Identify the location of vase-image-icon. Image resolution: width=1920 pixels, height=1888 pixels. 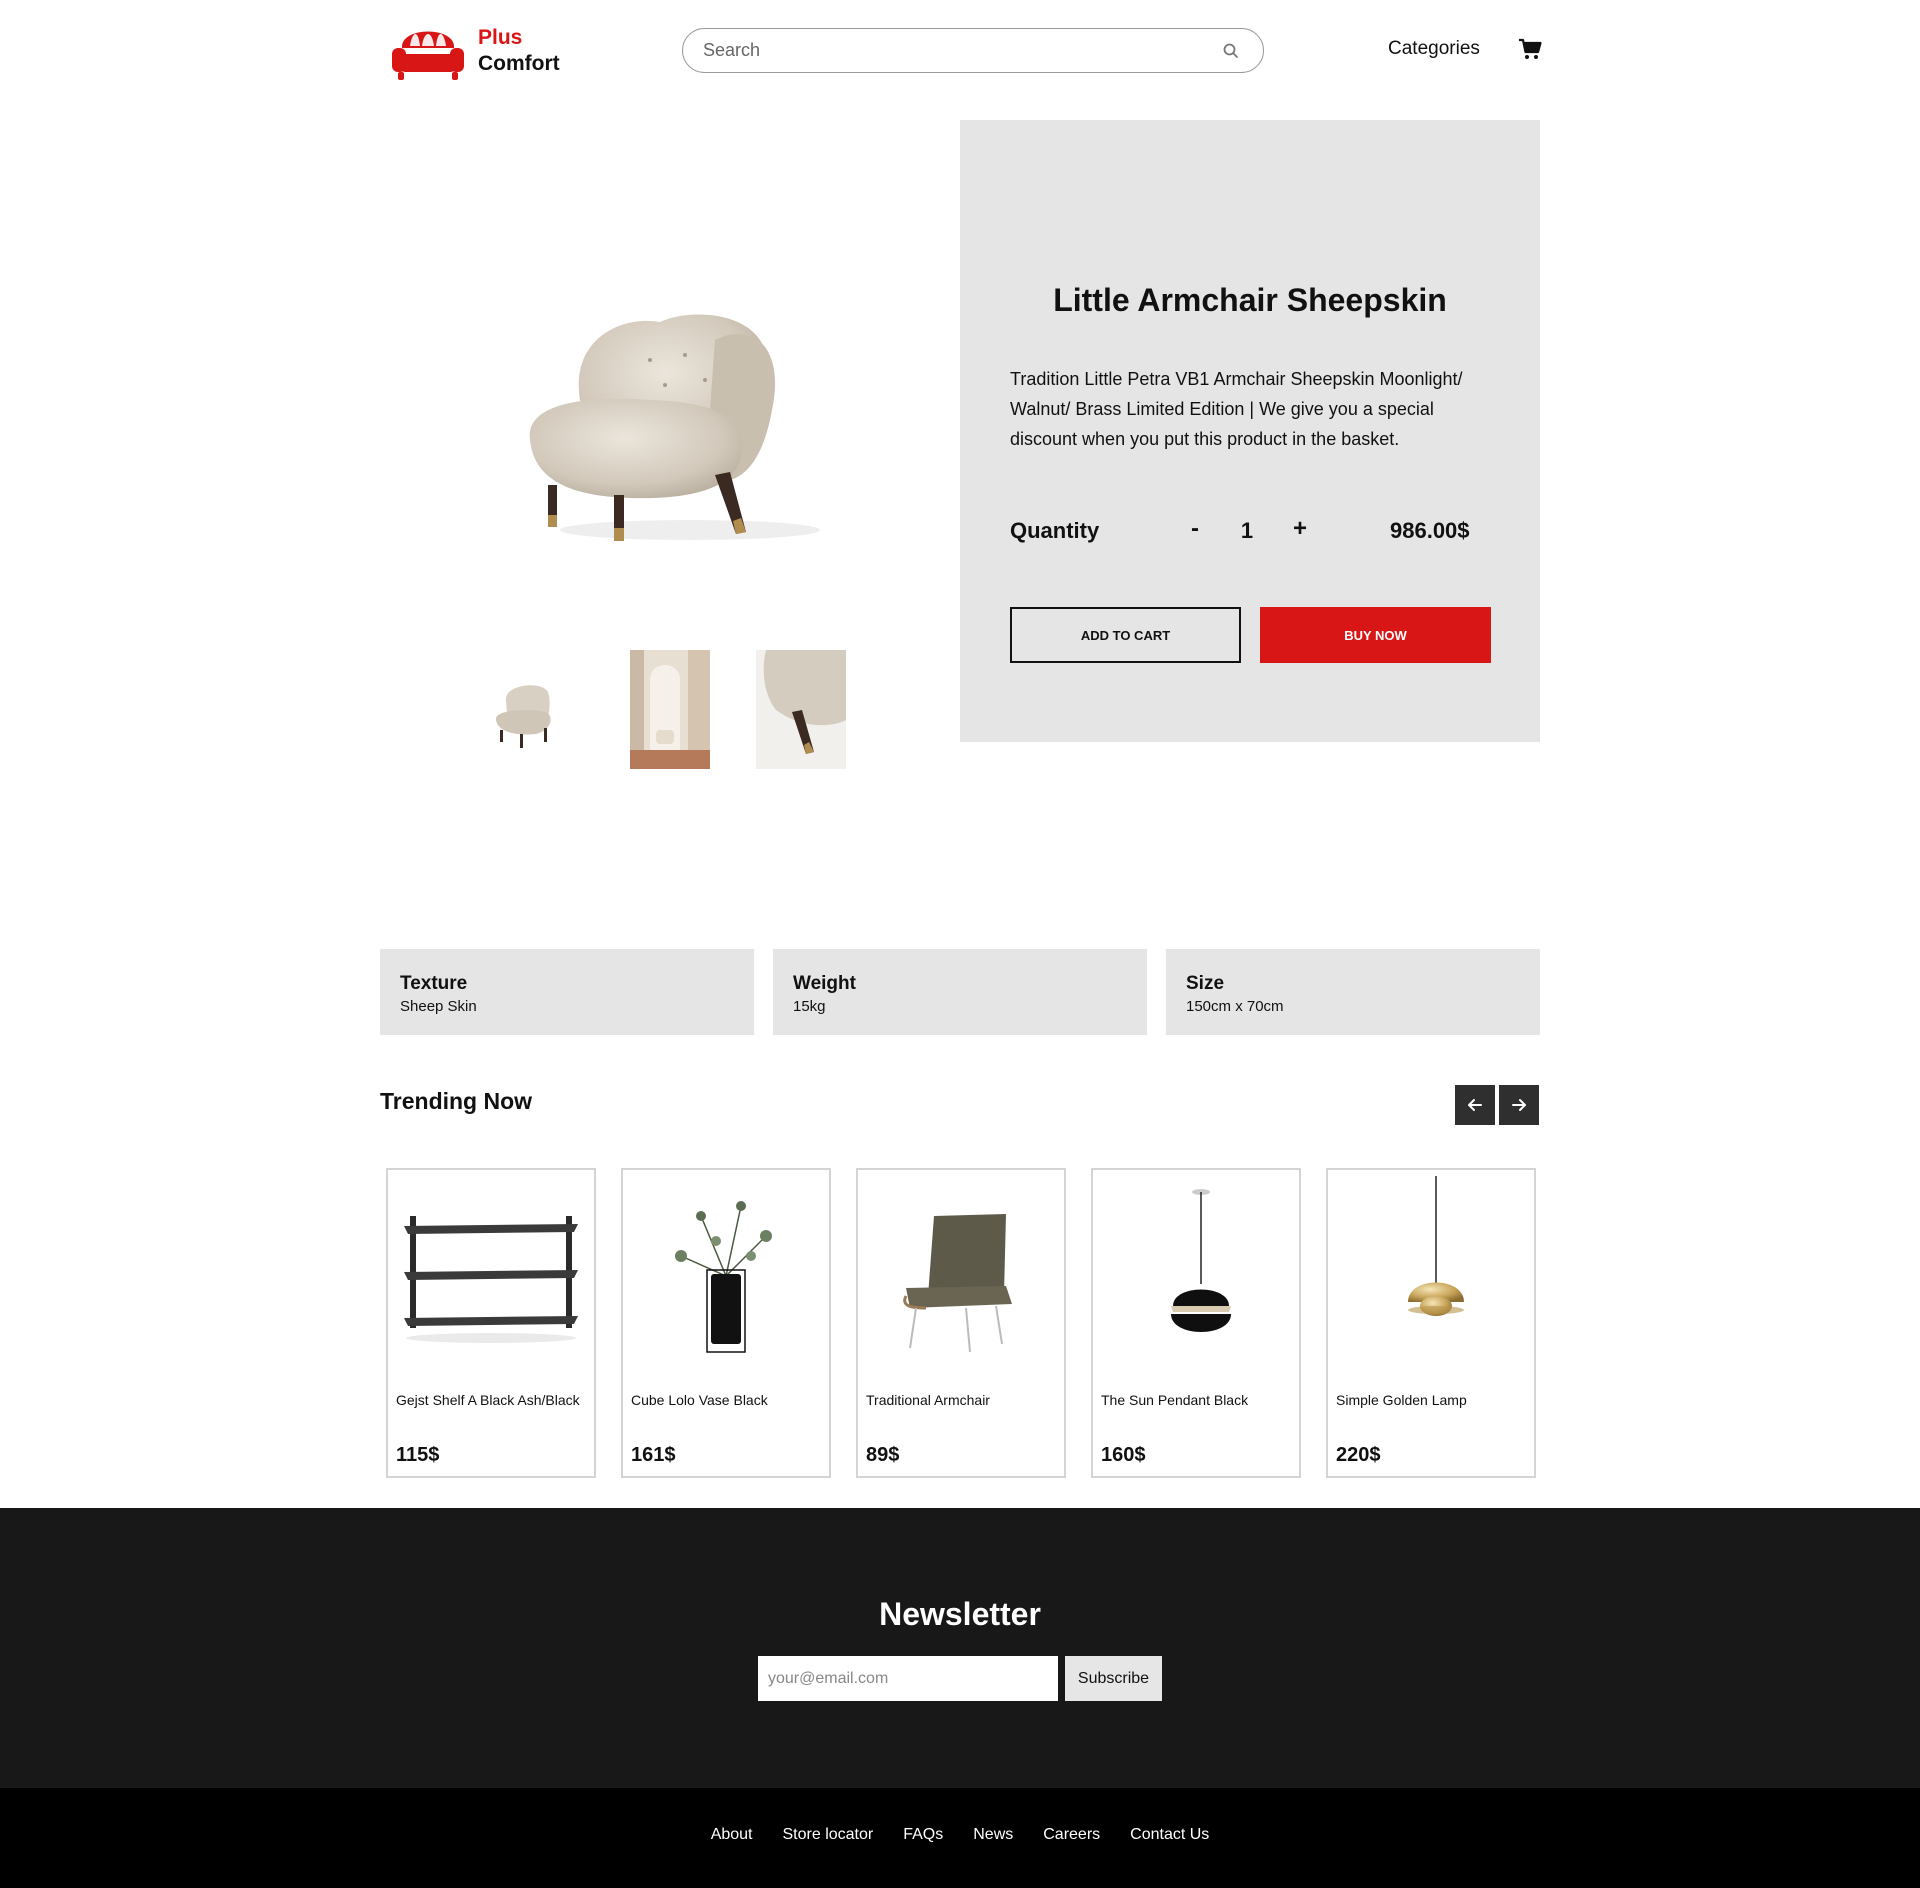
(723, 1277).